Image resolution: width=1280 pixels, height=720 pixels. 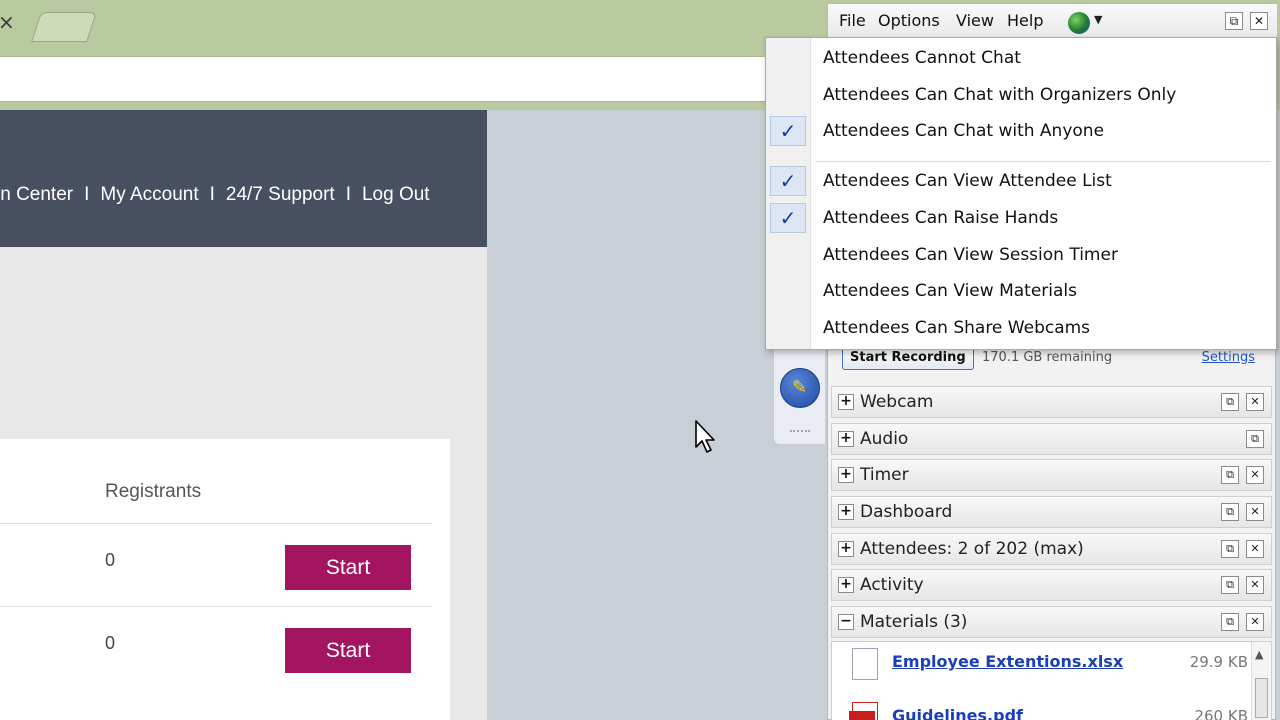 What do you see at coordinates (1042, 708) in the screenshot?
I see `list-item: Guidelines.pdf 260 KB` at bounding box center [1042, 708].